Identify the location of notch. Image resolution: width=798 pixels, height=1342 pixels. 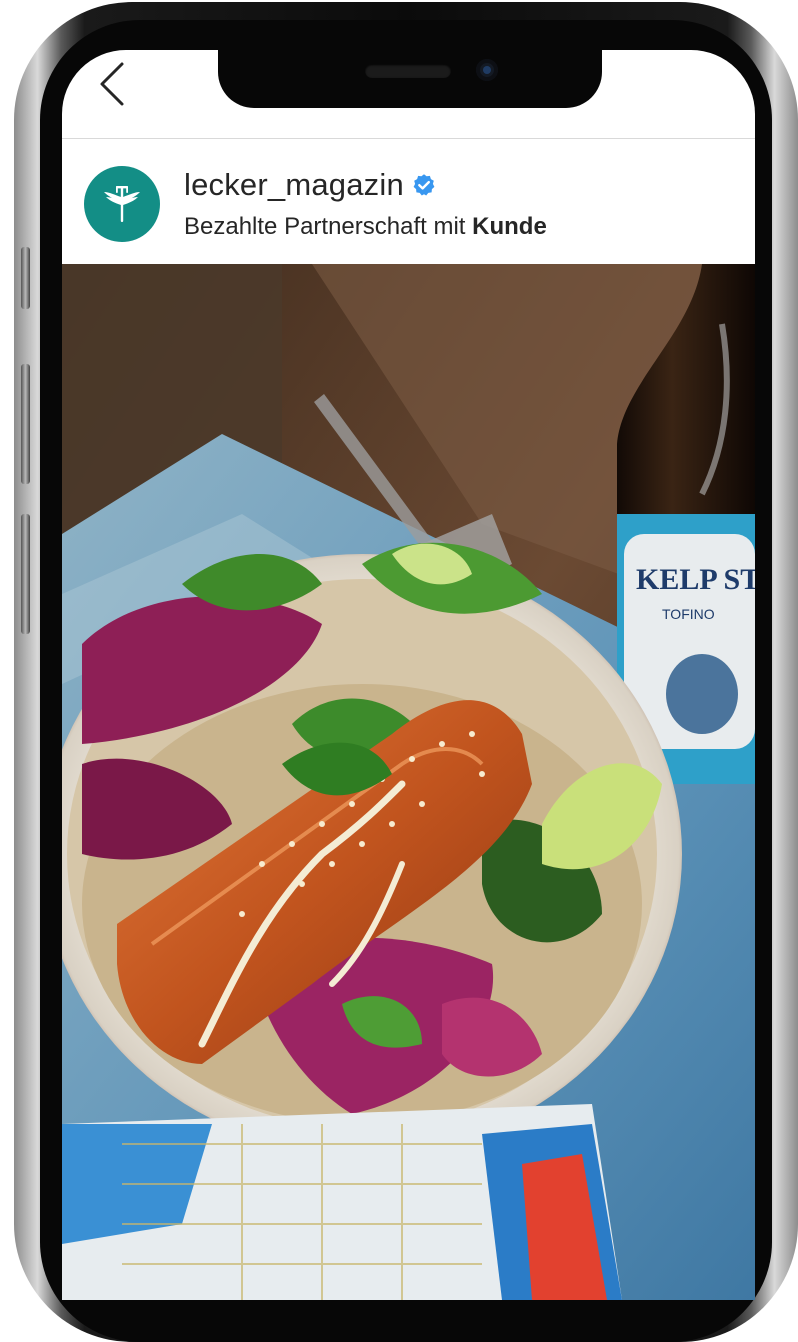
(410, 79).